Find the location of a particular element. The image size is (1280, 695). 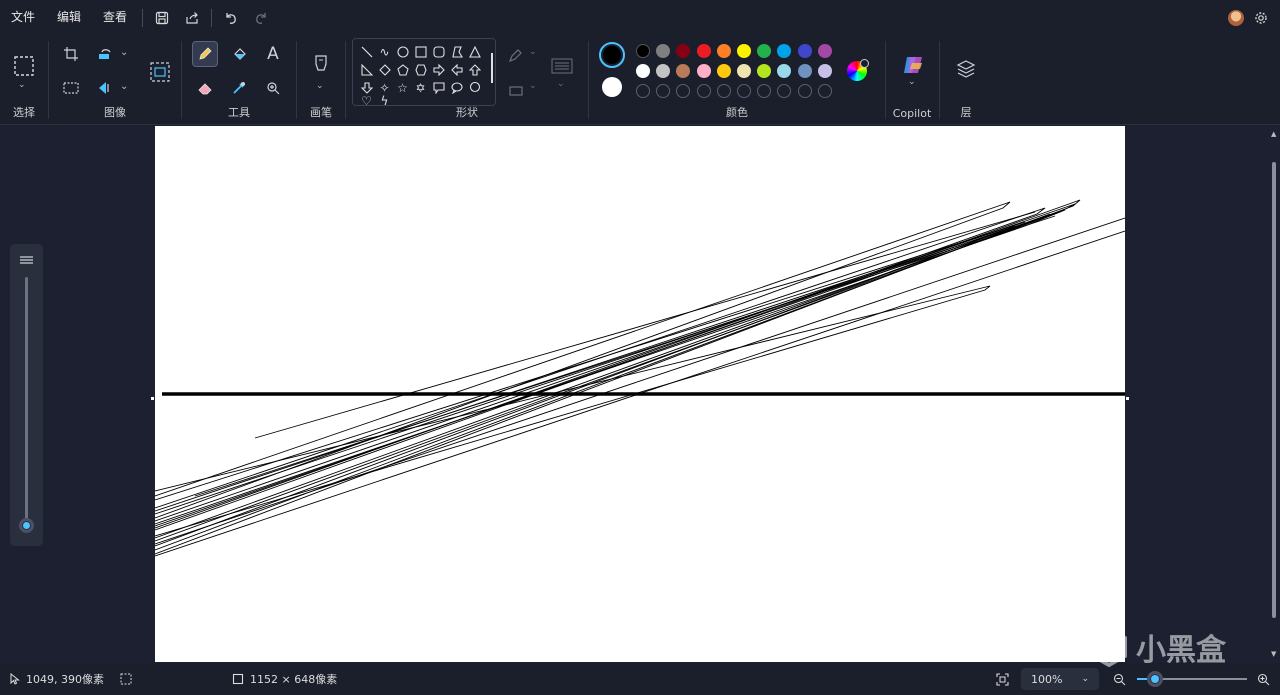

color-picker-icon is located at coordinates (239, 88).